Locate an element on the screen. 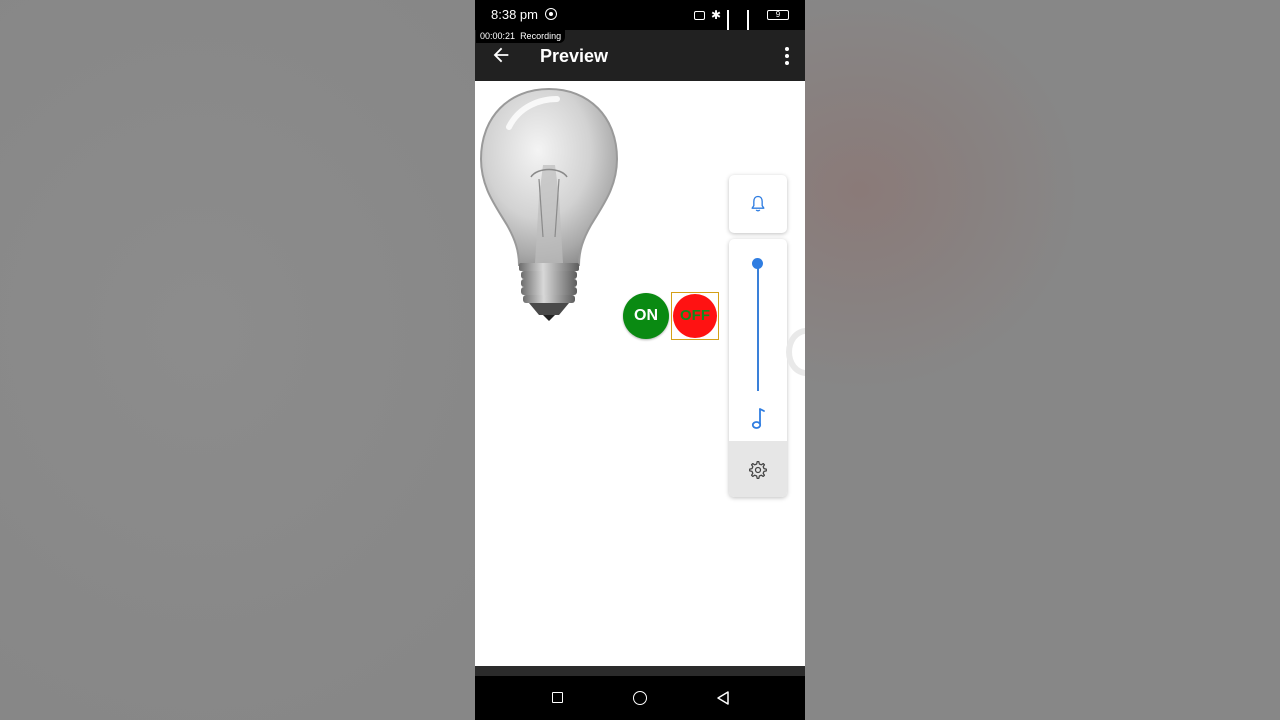  bluetooth-icon: ✱ is located at coordinates (715, 15).